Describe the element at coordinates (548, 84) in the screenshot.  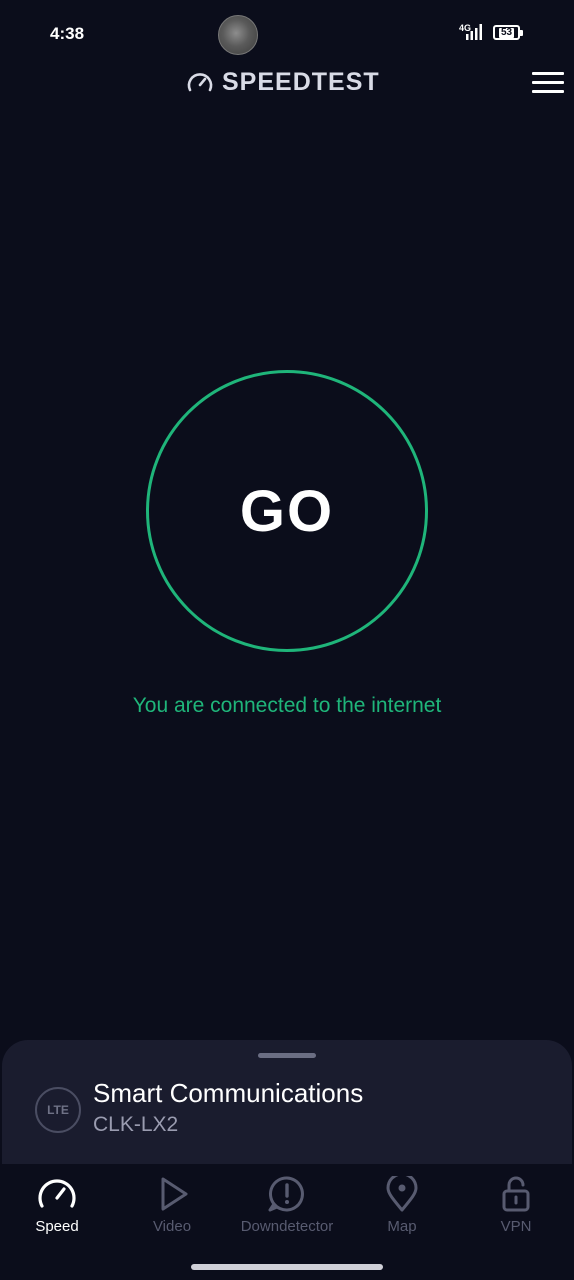
I see `hamburger-menu-icon` at that location.